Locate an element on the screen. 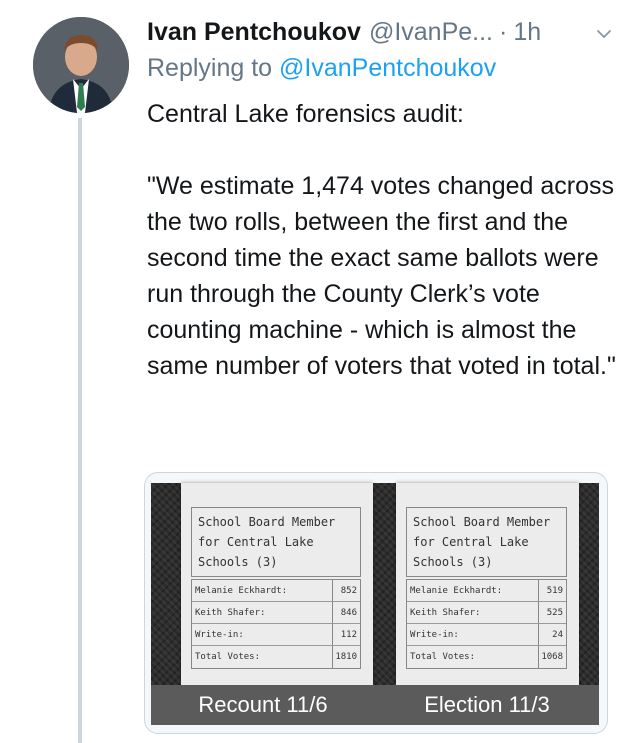 This screenshot has height=743, width=640. receipt-row: Total Votes: 1068 is located at coordinates (486, 657).